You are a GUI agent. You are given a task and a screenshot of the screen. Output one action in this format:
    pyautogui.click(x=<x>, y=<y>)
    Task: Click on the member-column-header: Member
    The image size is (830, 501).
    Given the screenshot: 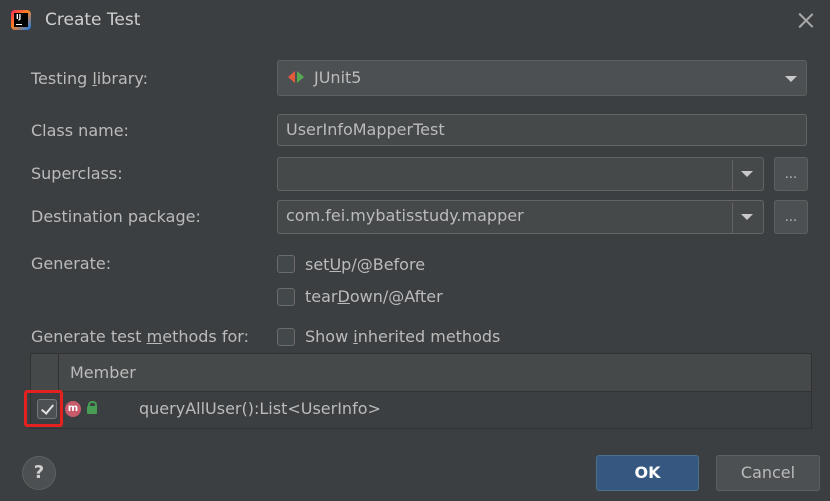 What is the action you would take?
    pyautogui.click(x=103, y=372)
    